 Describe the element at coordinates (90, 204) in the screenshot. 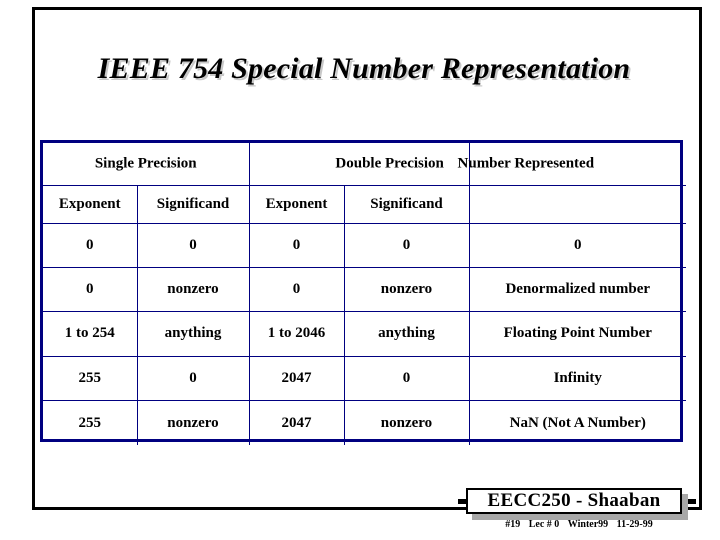

I see `column-header-single-exponent: Exponent` at that location.